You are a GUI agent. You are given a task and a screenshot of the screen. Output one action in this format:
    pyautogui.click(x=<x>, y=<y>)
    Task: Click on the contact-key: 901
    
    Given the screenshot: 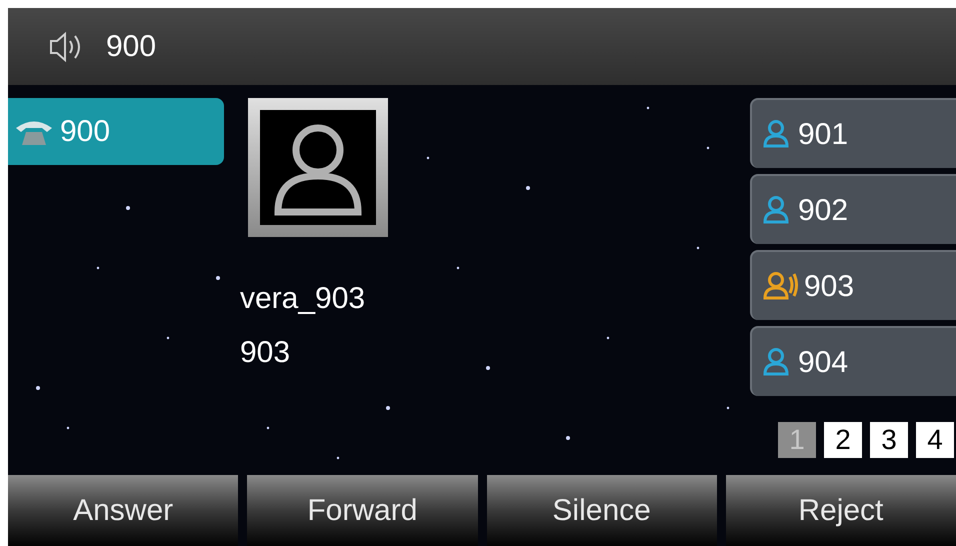 What is the action you would take?
    pyautogui.click(x=853, y=133)
    